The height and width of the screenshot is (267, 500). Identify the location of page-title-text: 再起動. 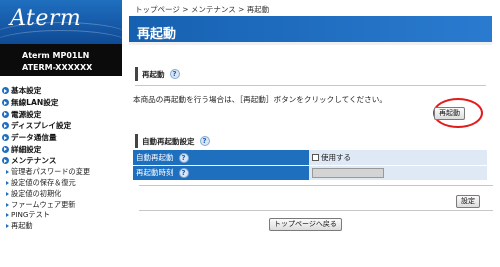
(157, 34).